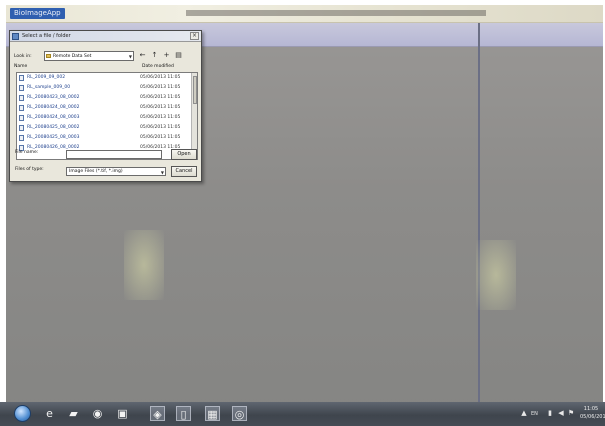  I want to click on close-icon: ×, so click(194, 36).